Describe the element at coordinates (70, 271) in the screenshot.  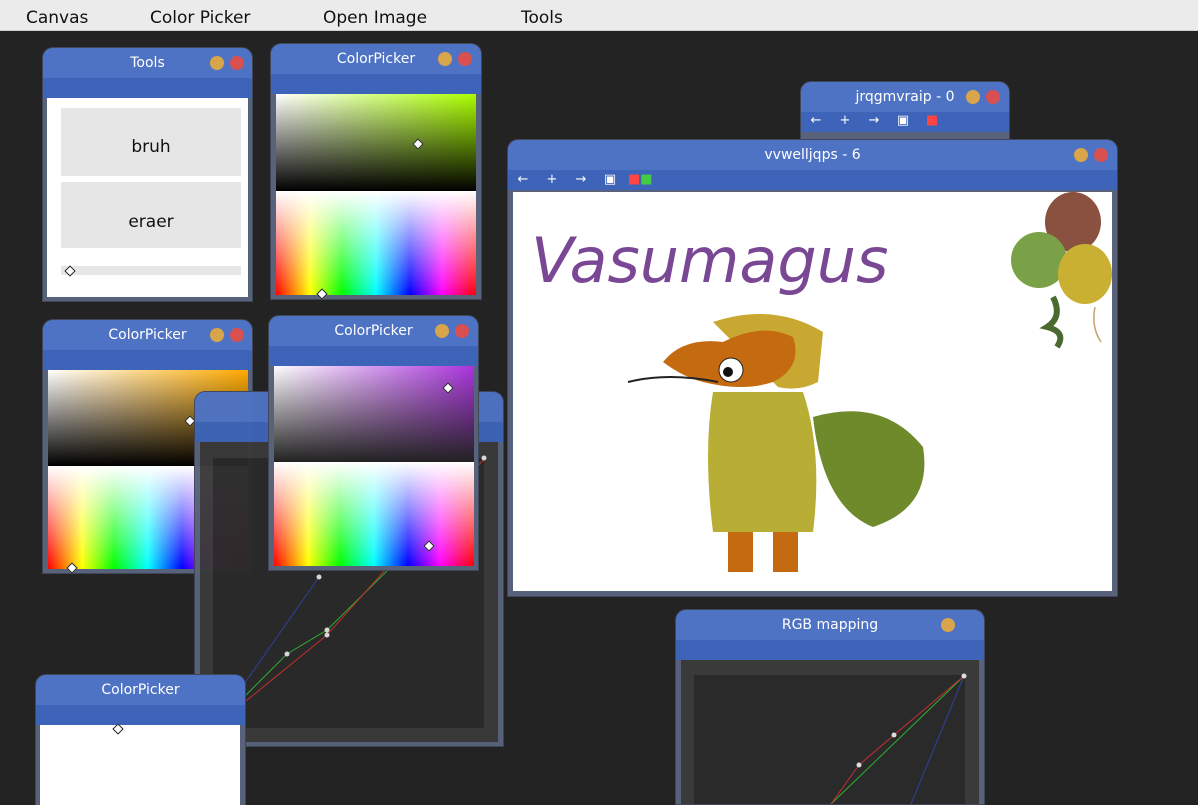
I see `slider-handle` at that location.